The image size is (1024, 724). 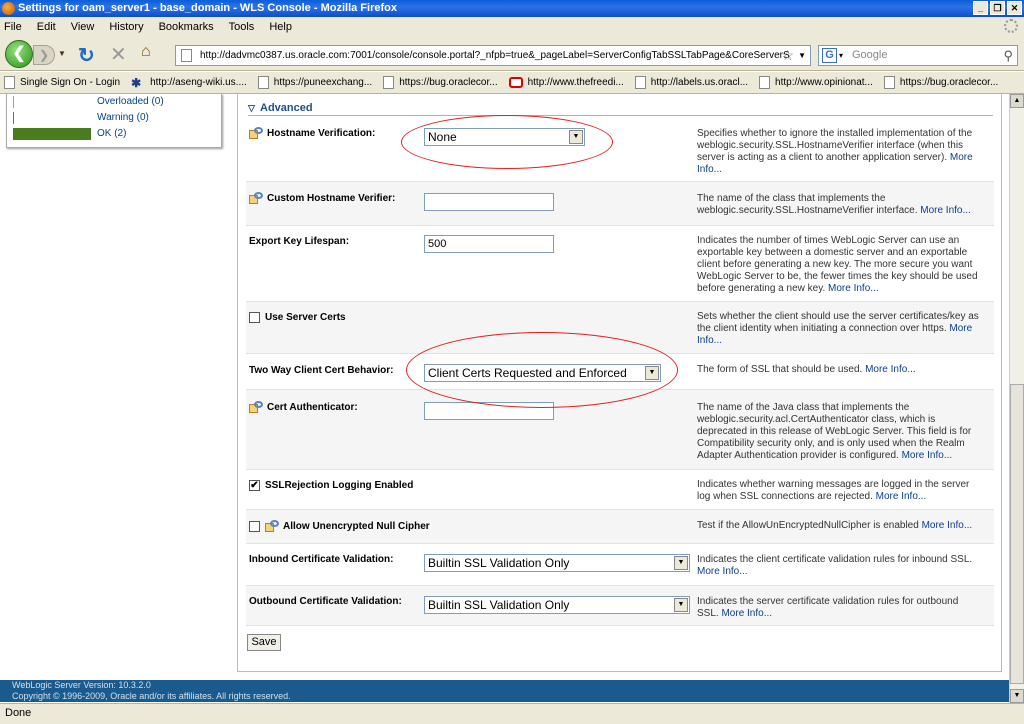 I want to click on export-key-lifespan-input: 500, so click(x=489, y=244).